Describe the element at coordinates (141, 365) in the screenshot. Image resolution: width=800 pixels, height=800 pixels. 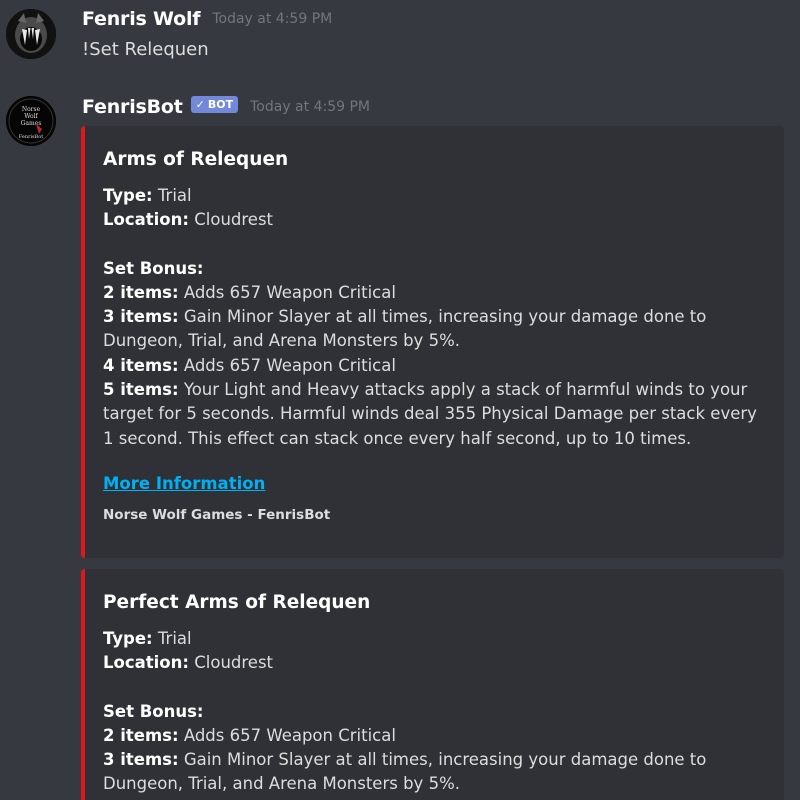
I see `bonus-label: 4 items:` at that location.